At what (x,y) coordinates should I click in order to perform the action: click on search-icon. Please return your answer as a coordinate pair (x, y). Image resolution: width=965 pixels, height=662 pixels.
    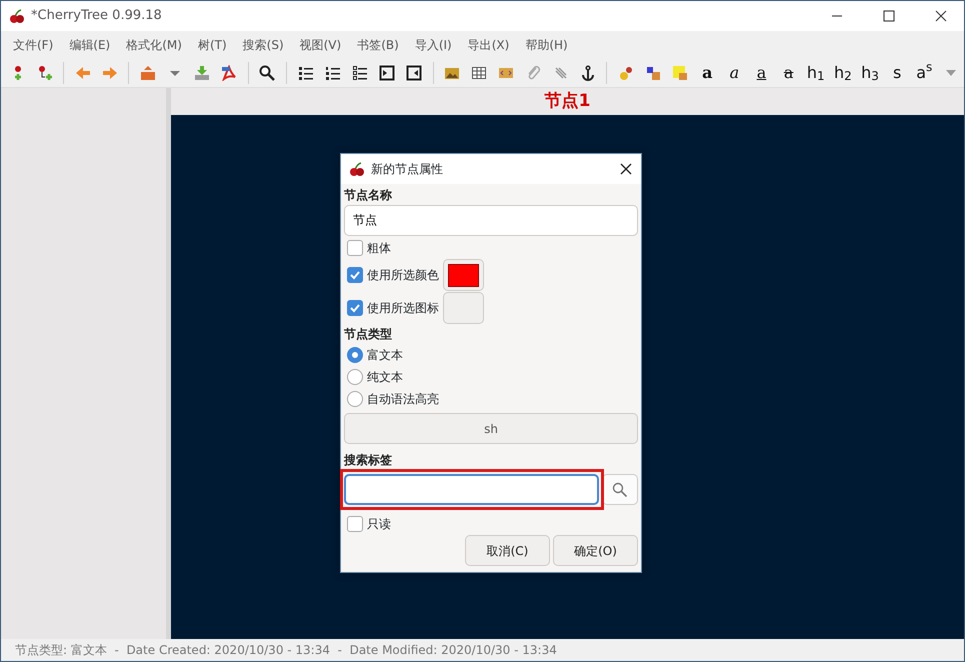
    Looking at the image, I should click on (620, 490).